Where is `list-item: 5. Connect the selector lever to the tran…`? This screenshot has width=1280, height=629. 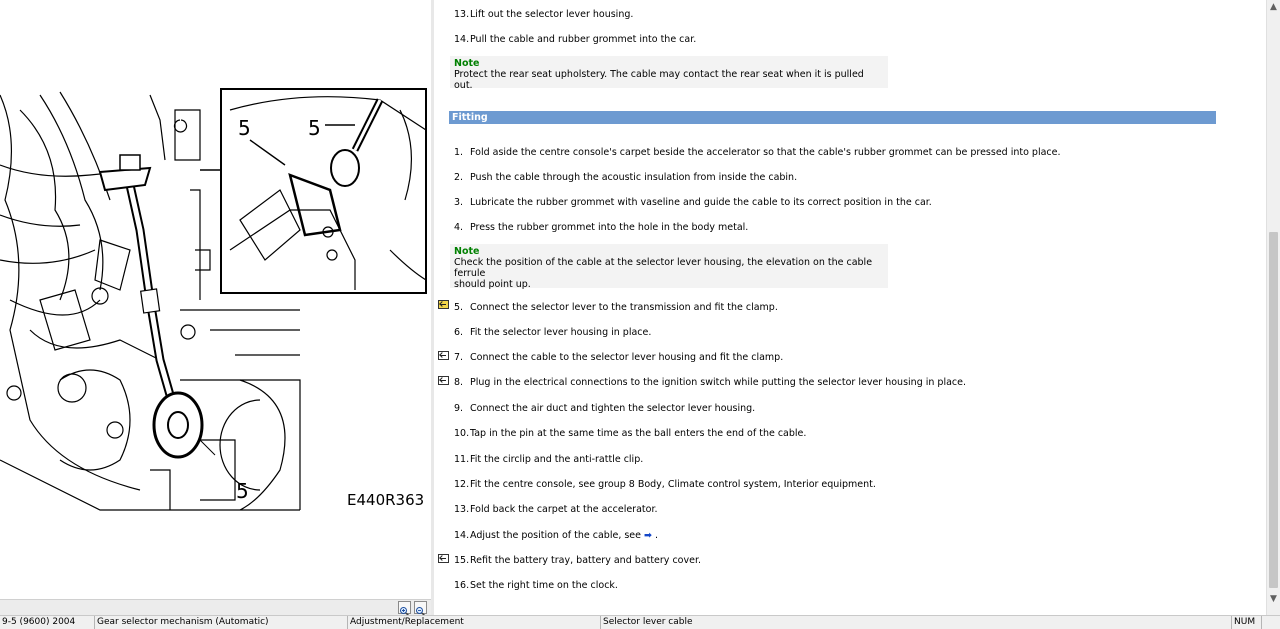
list-item: 5. Connect the selector lever to the tran… is located at coordinates (616, 308).